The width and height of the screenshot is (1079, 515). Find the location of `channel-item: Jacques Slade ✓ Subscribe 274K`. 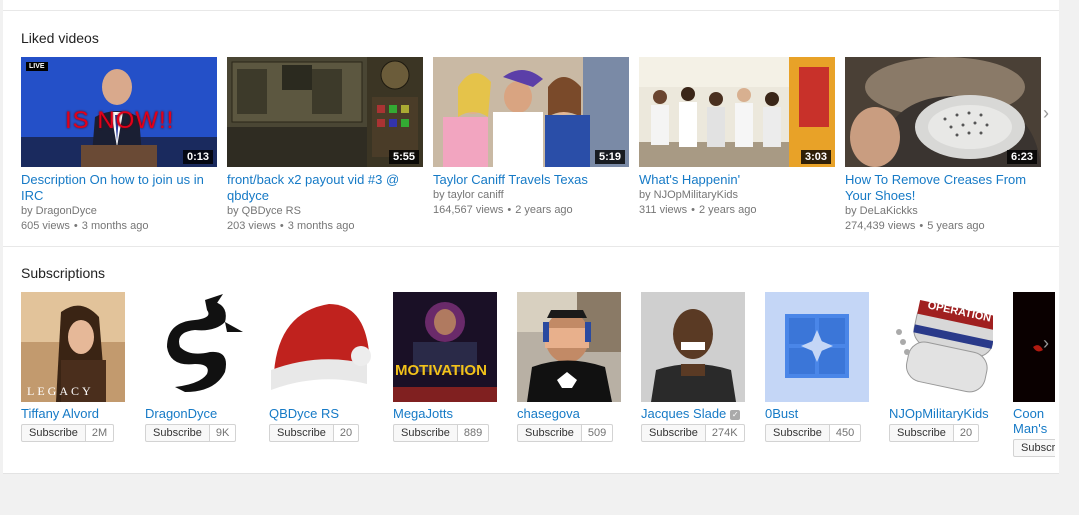

channel-item: Jacques Slade ✓ Subscribe 274K is located at coordinates (696, 367).